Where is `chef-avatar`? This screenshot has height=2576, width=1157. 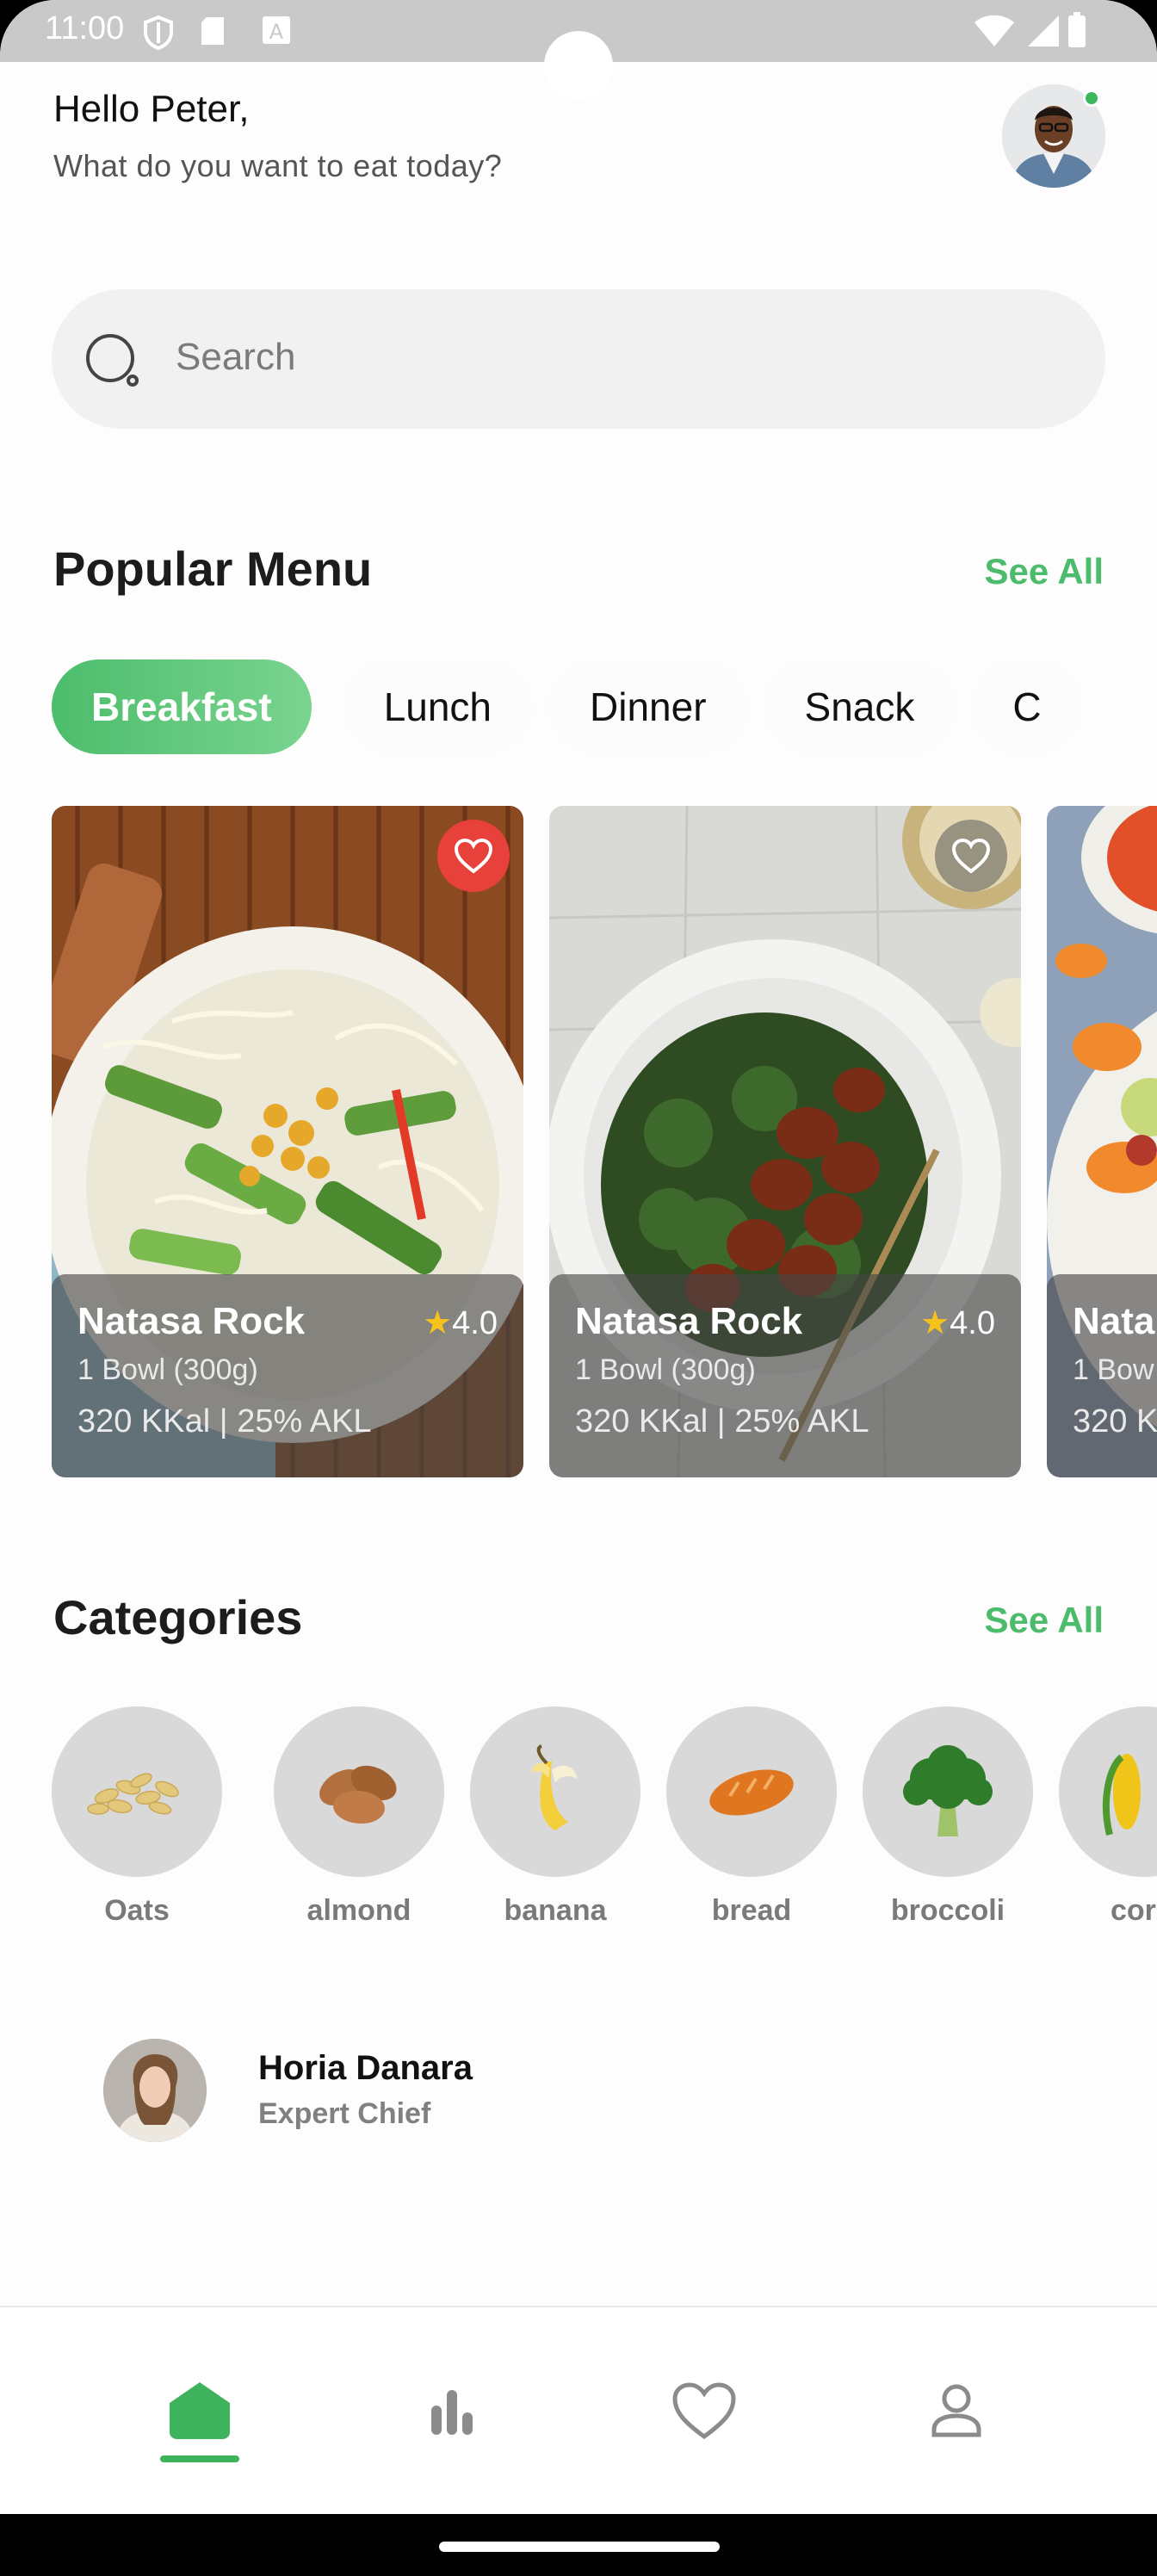
chef-avatar is located at coordinates (155, 2090).